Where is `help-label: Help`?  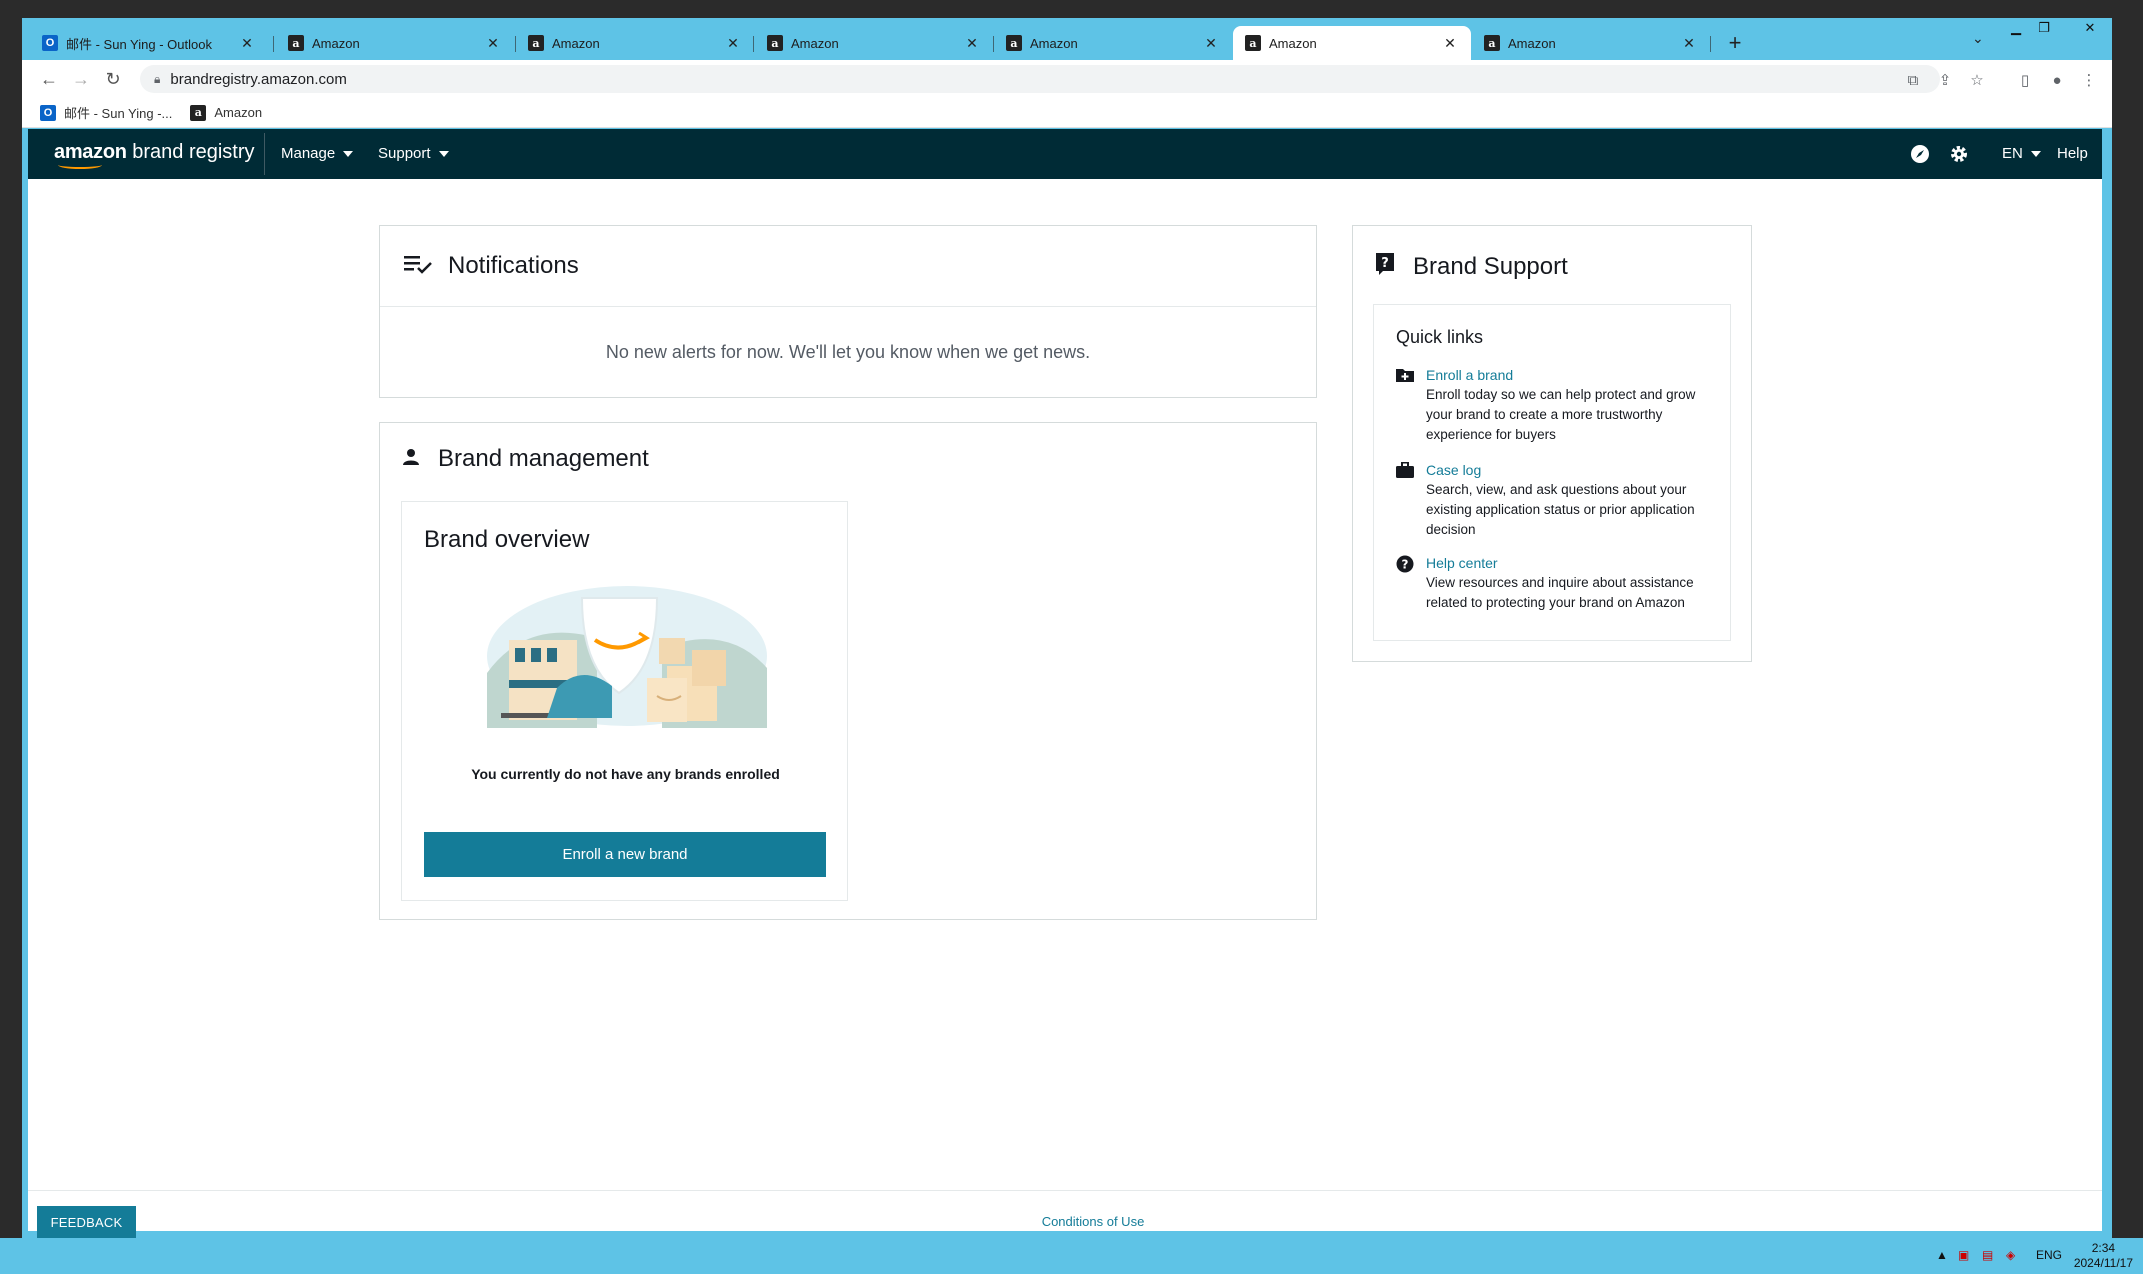
help-label: Help is located at coordinates (2072, 153).